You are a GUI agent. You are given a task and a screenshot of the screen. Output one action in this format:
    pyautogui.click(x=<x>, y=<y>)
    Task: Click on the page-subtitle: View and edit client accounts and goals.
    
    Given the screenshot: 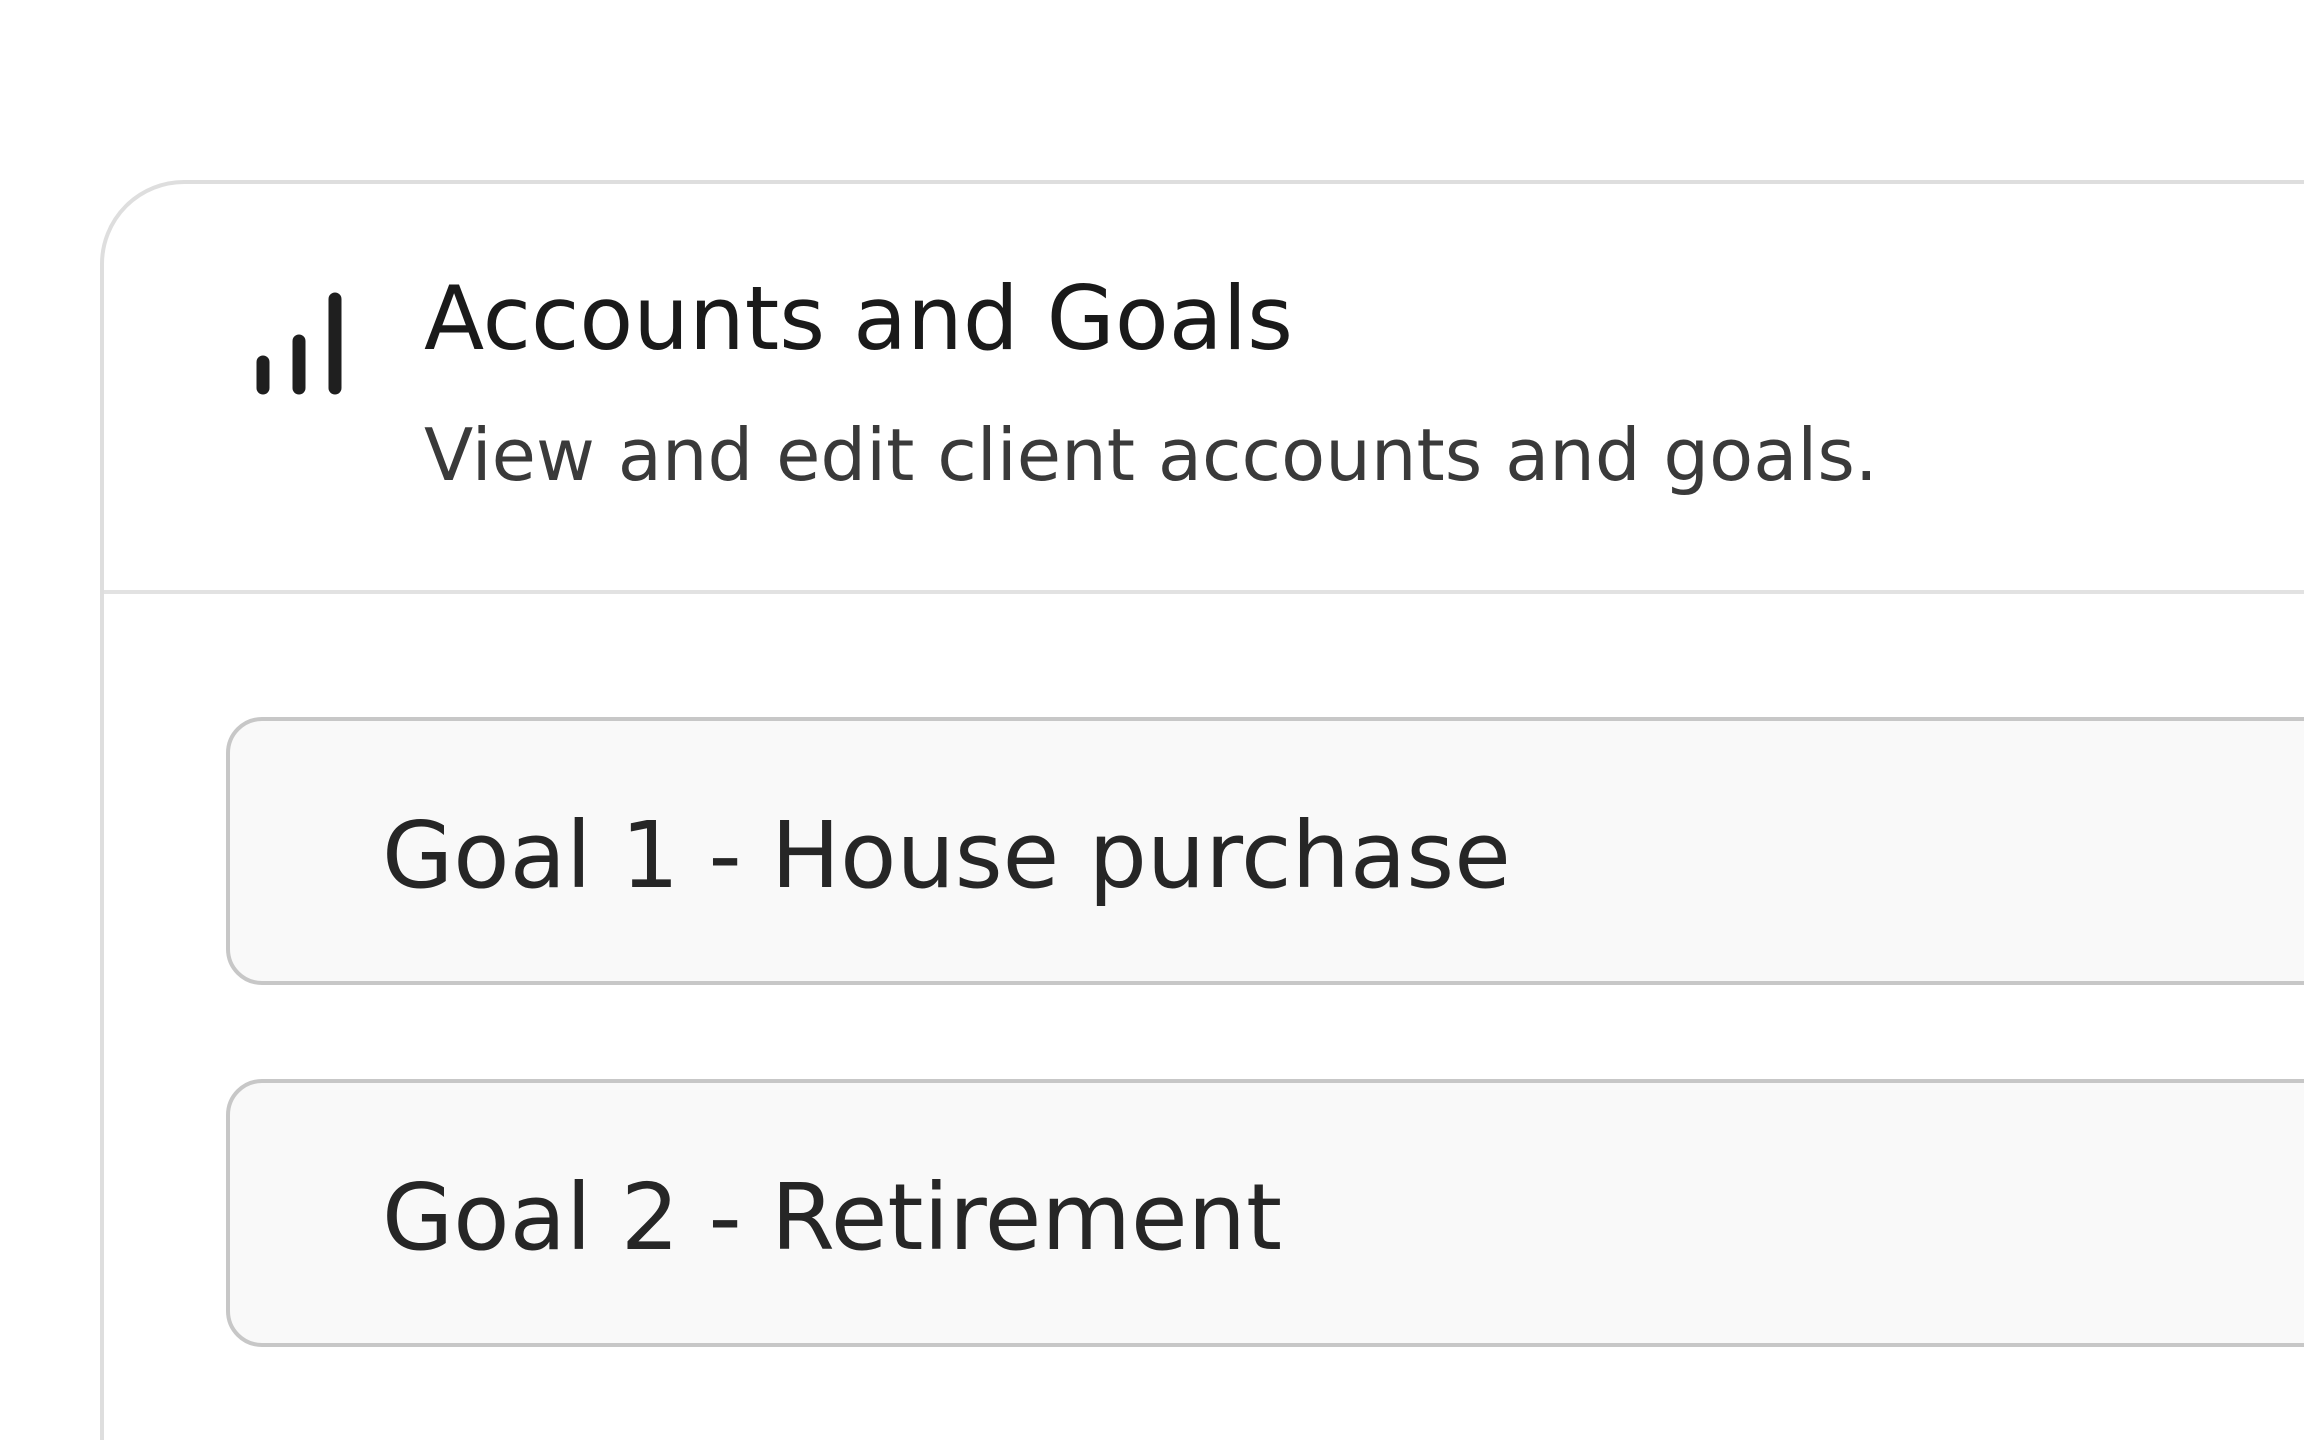 What is the action you would take?
    pyautogui.click(x=1151, y=455)
    